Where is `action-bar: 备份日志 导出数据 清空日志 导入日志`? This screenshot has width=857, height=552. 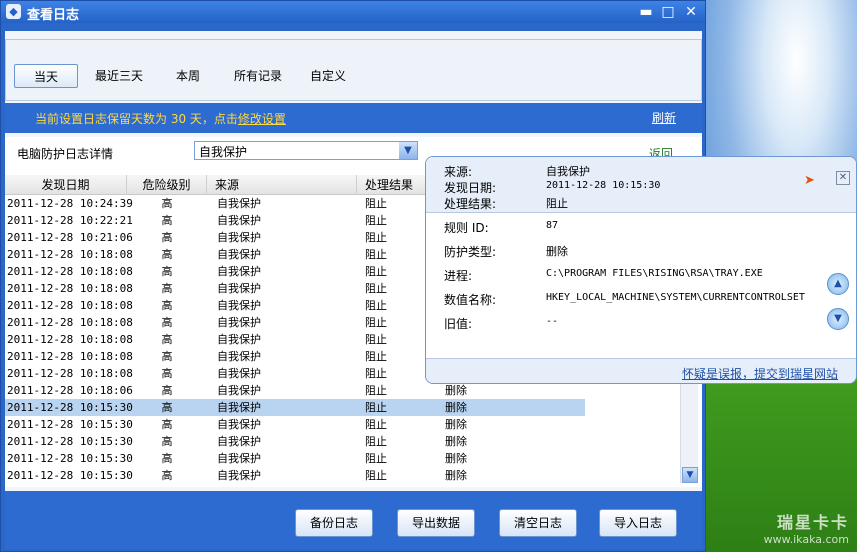
action-bar: 备份日志 导出数据 清空日志 导入日志 is located at coordinates (353, 520).